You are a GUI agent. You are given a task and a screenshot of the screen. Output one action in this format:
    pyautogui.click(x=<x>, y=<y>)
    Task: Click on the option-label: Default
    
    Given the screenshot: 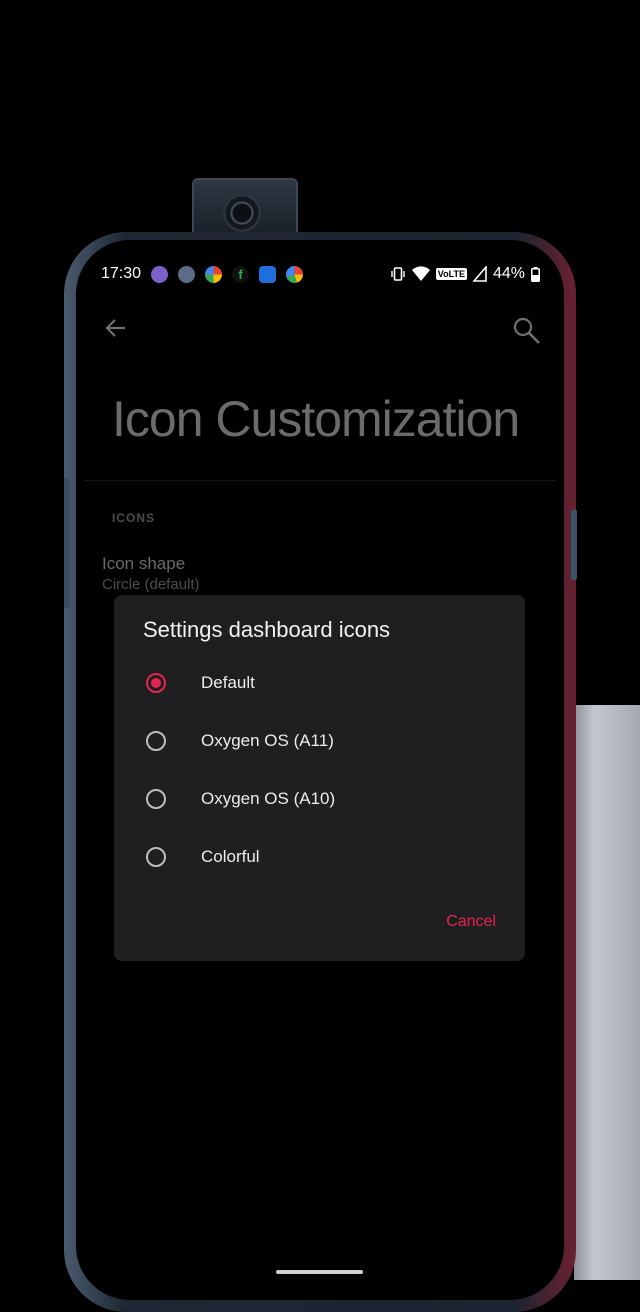 What is the action you would take?
    pyautogui.click(x=228, y=682)
    